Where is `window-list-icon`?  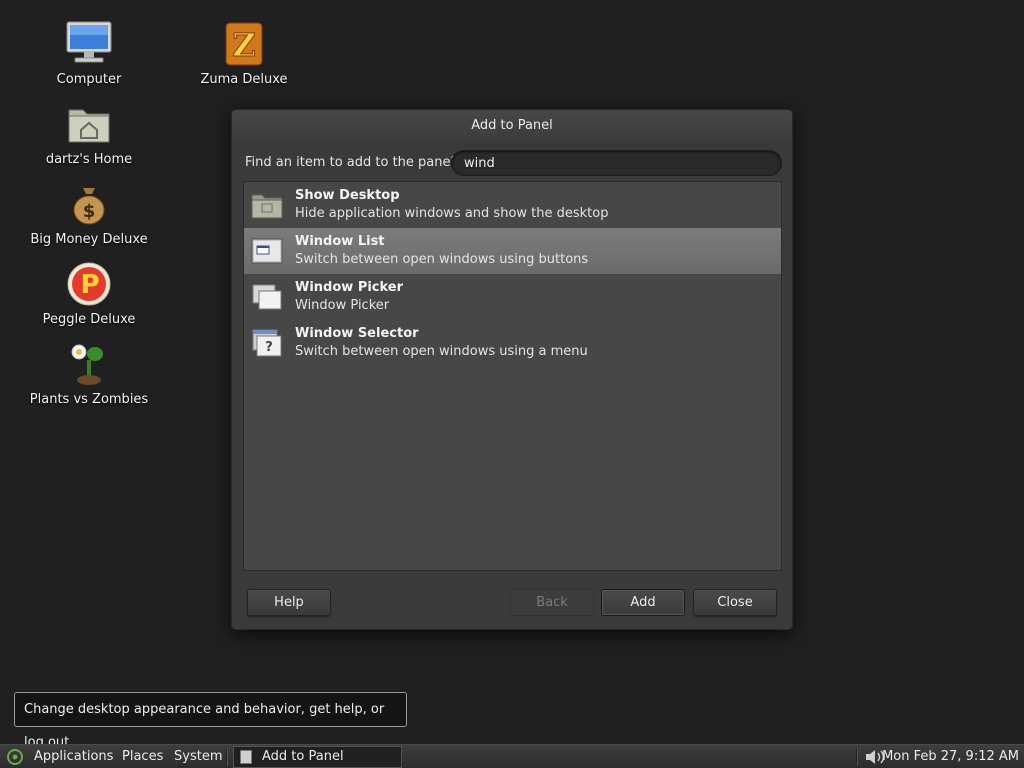
window-list-icon is located at coordinates (267, 251).